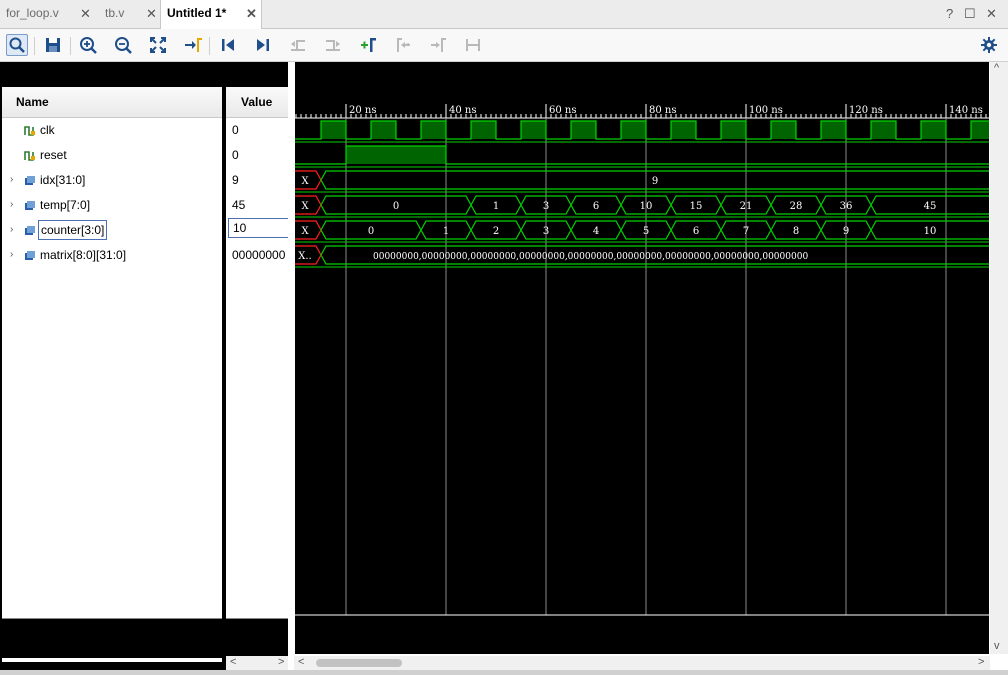  What do you see at coordinates (263, 45) in the screenshot?
I see `go-to-last-time-icon` at bounding box center [263, 45].